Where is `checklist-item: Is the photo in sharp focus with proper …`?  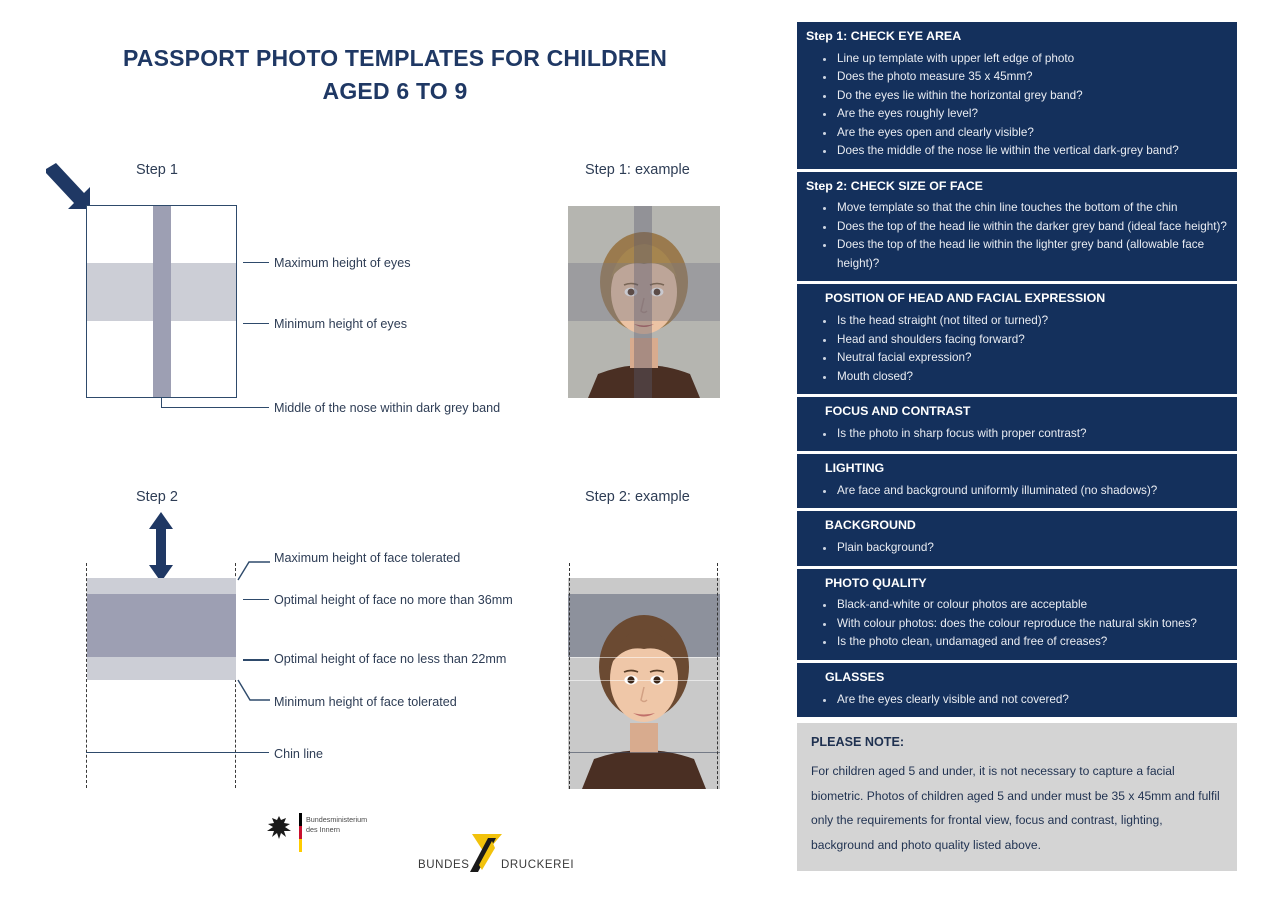 checklist-item: Is the photo in sharp focus with proper … is located at coordinates (1017, 434).